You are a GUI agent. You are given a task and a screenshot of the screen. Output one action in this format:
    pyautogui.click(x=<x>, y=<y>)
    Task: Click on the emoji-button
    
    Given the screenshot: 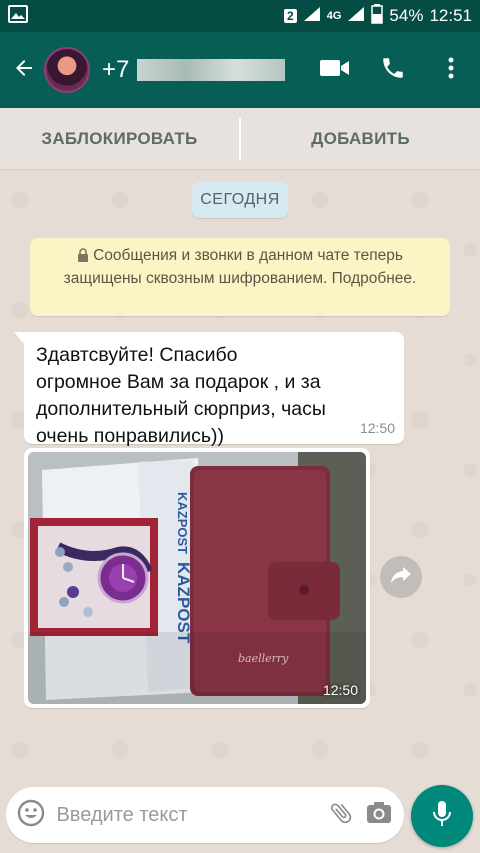 What is the action you would take?
    pyautogui.click(x=31, y=815)
    